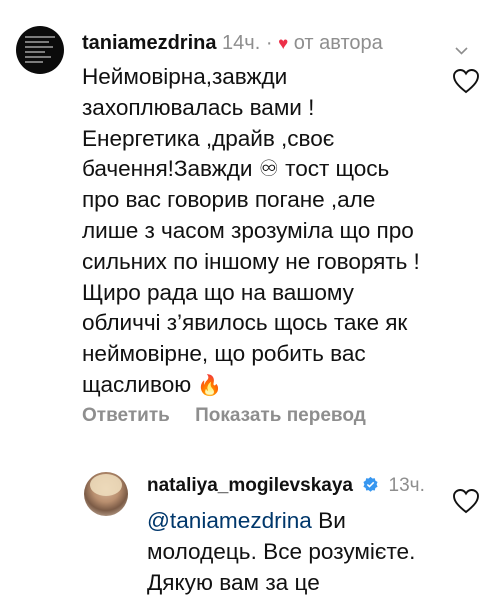  I want to click on comment-actions: Ответить Показать перевод, so click(234, 416).